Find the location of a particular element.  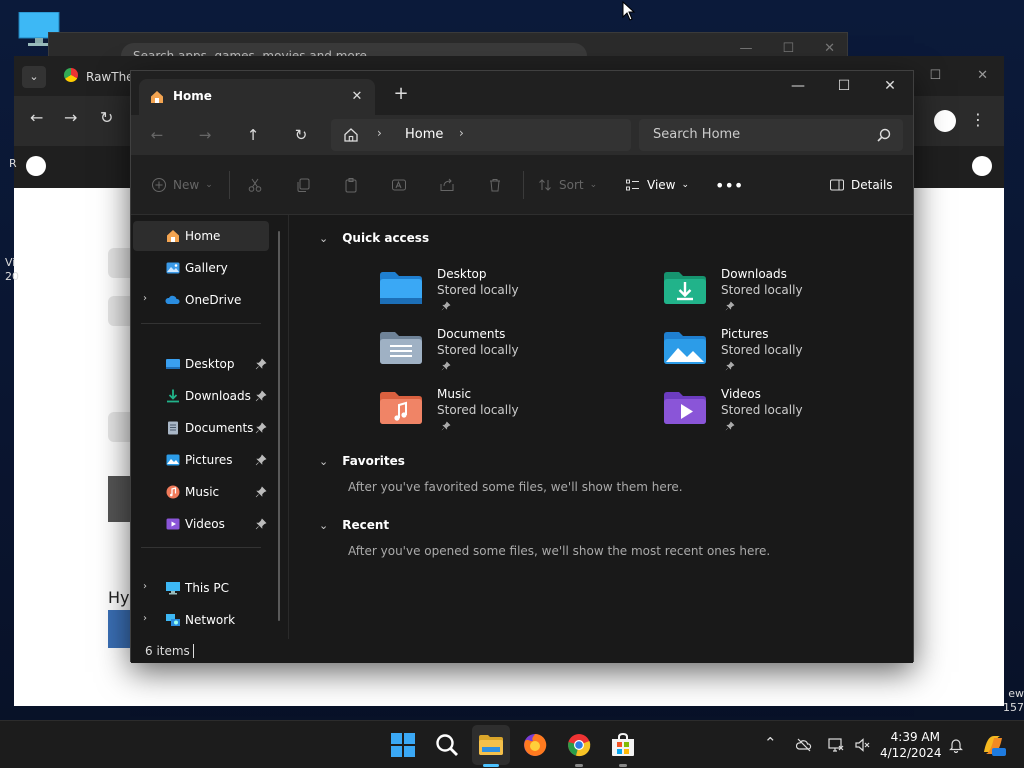

up-arrow-icon: ↑ is located at coordinates (253, 135).